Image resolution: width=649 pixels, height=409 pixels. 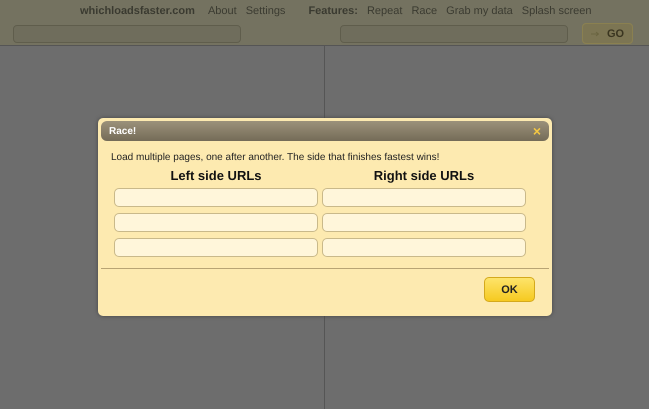 I want to click on features-label: Features:, so click(x=333, y=10).